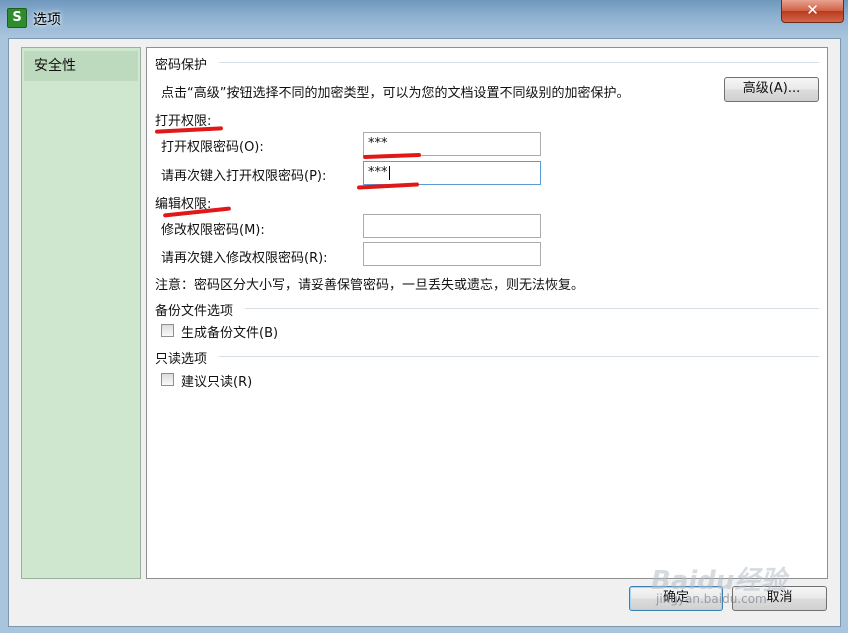 This screenshot has height=633, width=848. Describe the element at coordinates (17, 18) in the screenshot. I see `spreadsheet-app-icon: S` at that location.